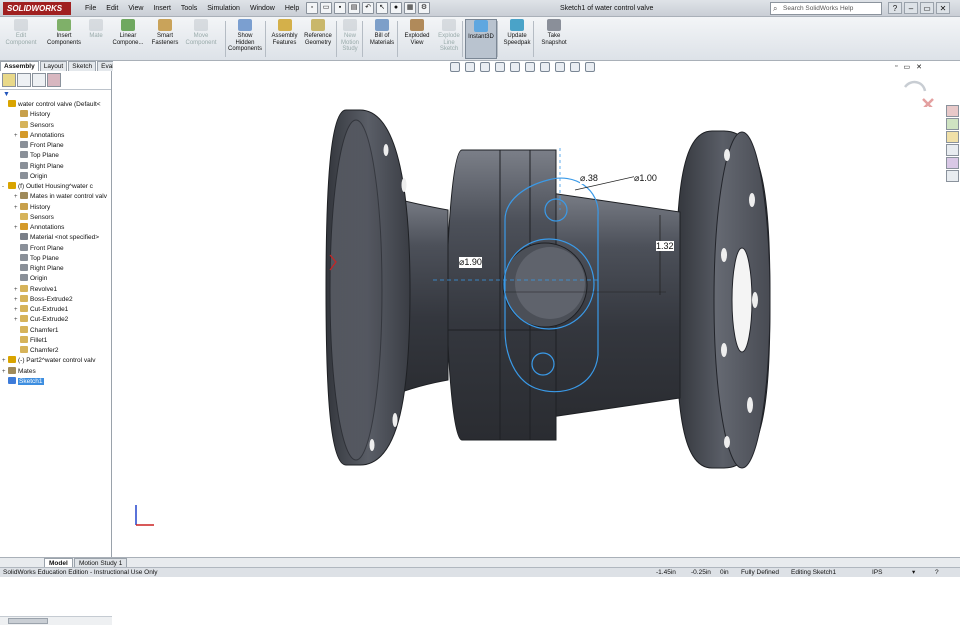 This screenshot has width=960, height=625. I want to click on tree-item: + Mates in water control valv, so click(56, 197).